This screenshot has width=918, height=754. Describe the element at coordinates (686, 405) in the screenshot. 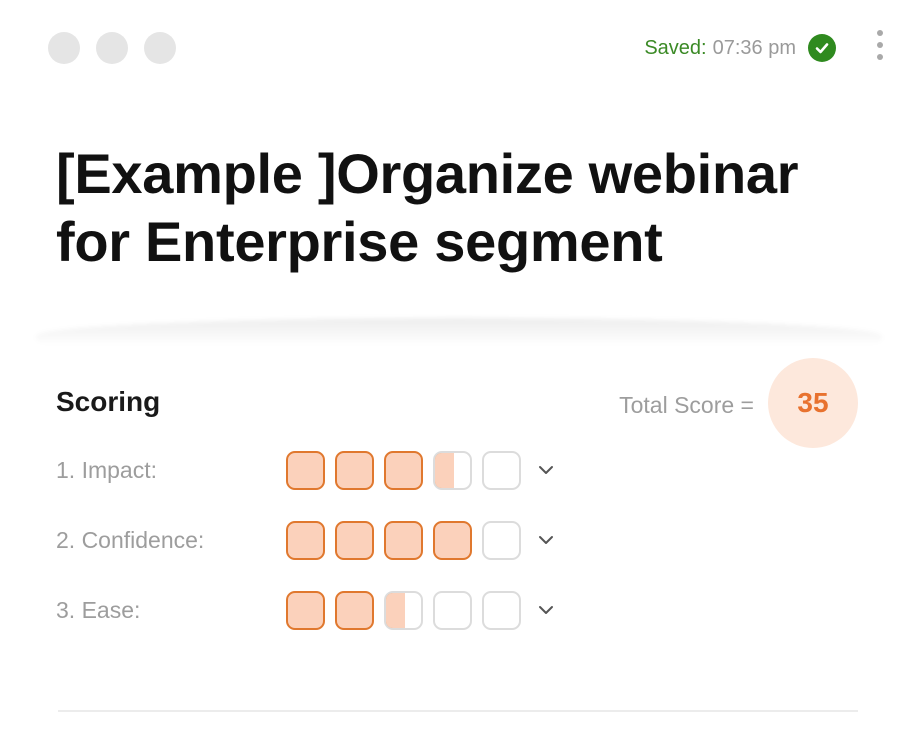

I see `total-score-label: Total Score =` at that location.